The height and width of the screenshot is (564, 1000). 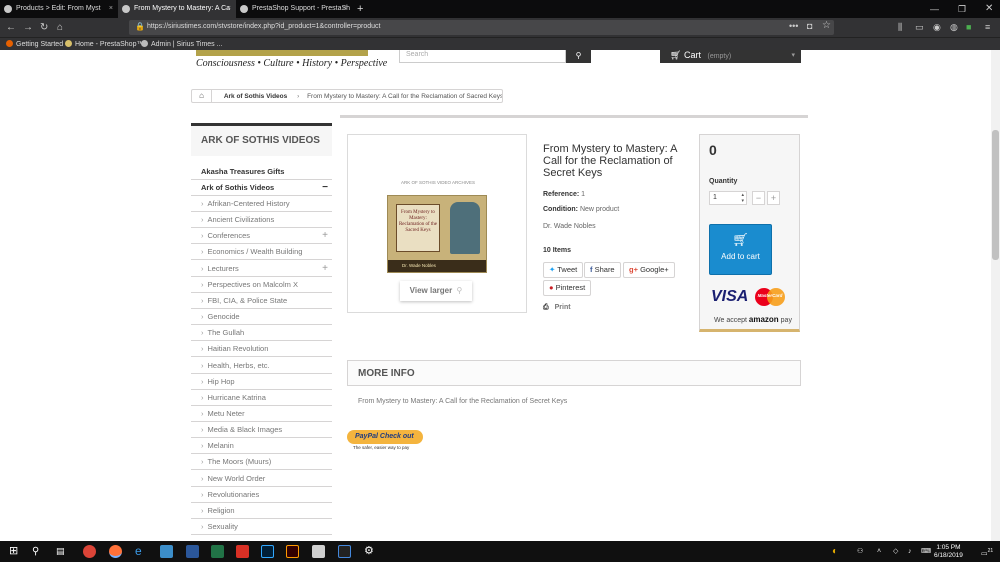 I want to click on sidebar-item-ark-of-sothis: Ark of Sothis Videos −, so click(x=261, y=188).